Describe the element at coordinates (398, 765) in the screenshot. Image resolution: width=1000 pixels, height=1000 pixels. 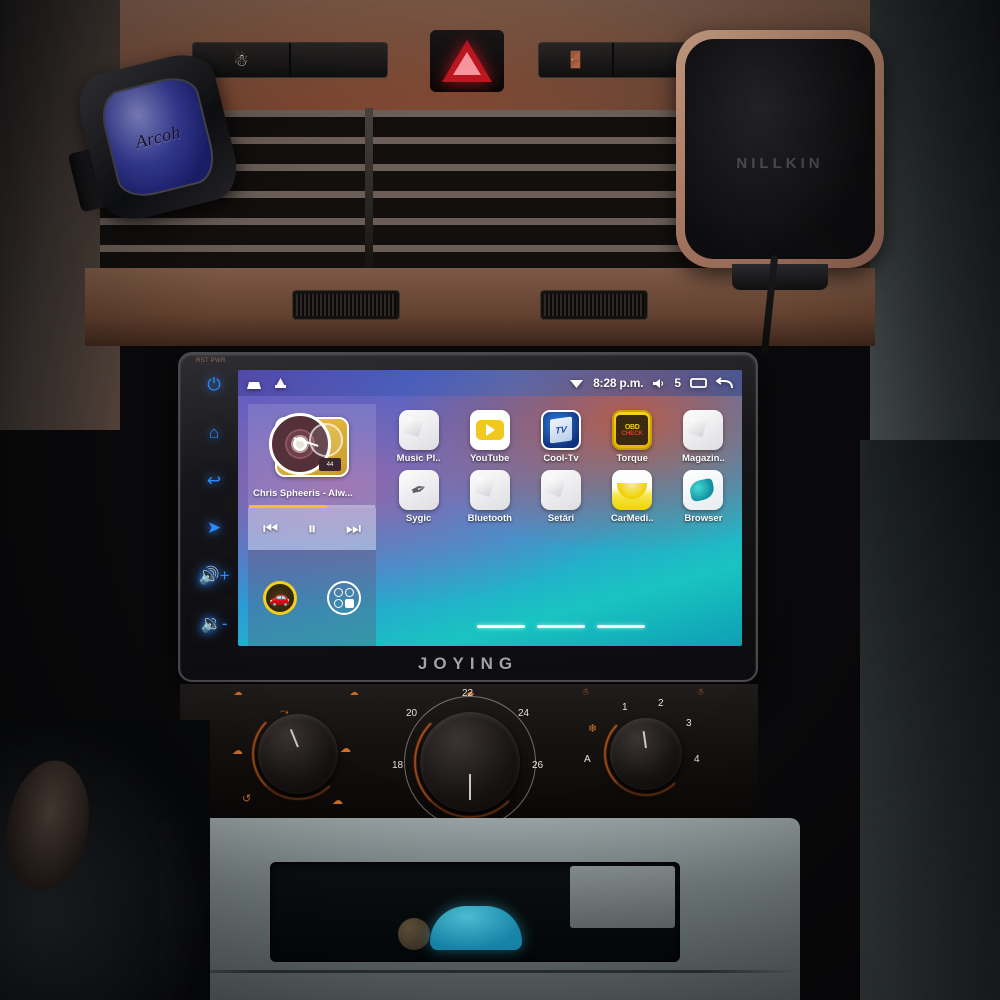
I see `temp-mark-18: 18` at that location.